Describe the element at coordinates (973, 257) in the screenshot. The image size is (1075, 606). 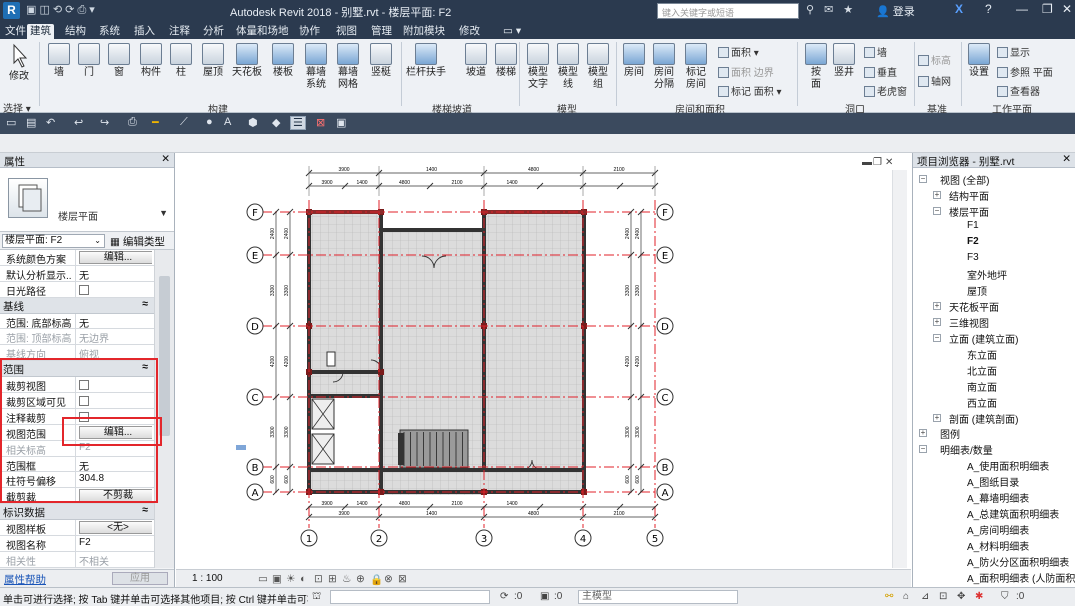
I see `browser-node: F3` at that location.